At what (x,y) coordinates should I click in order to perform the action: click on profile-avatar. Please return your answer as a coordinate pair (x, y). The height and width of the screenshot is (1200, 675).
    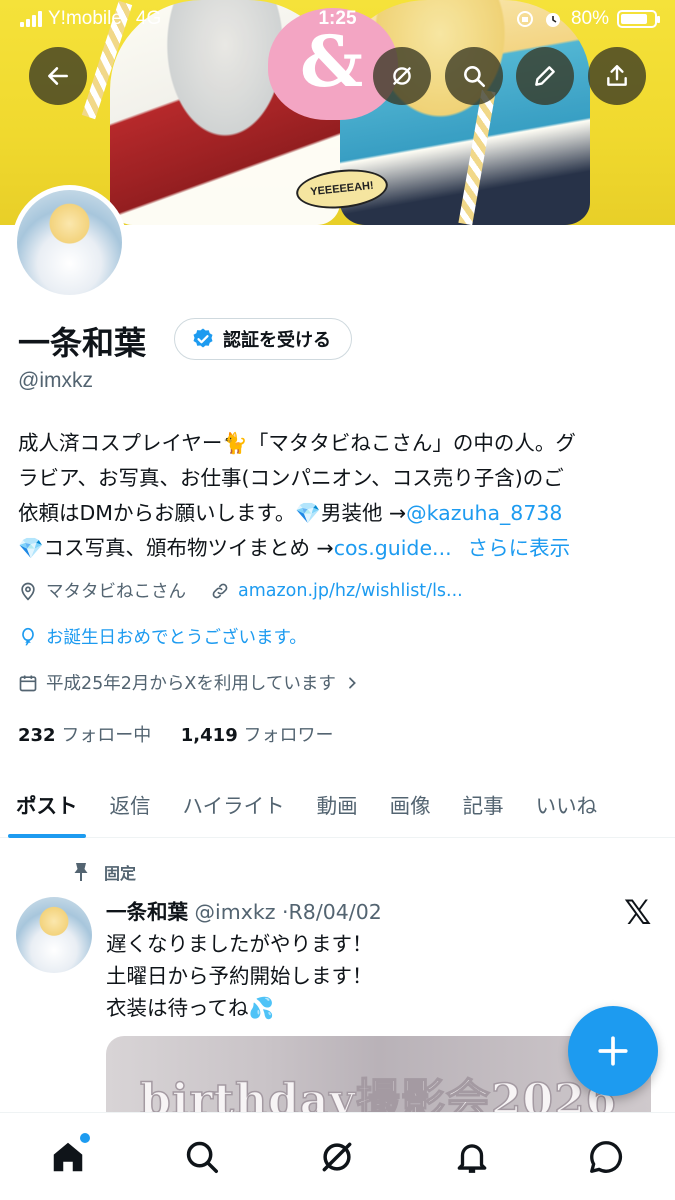
    Looking at the image, I should click on (69, 242).